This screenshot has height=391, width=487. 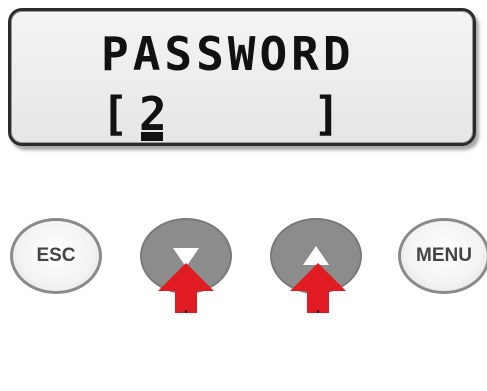 What do you see at coordinates (329, 114) in the screenshot?
I see `entry-close-bracket: ]` at bounding box center [329, 114].